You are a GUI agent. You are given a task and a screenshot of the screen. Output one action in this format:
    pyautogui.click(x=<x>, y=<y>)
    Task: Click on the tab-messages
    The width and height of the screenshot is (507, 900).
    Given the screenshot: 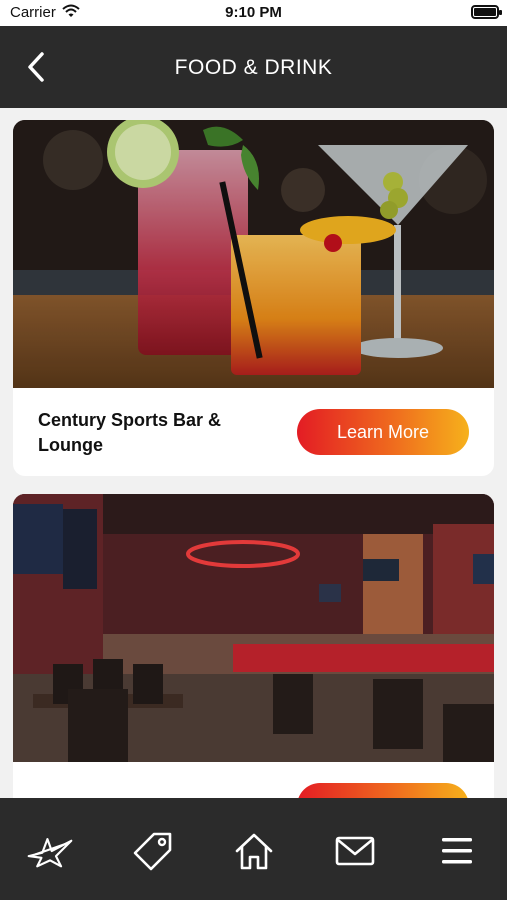 What is the action you would take?
    pyautogui.click(x=355, y=851)
    